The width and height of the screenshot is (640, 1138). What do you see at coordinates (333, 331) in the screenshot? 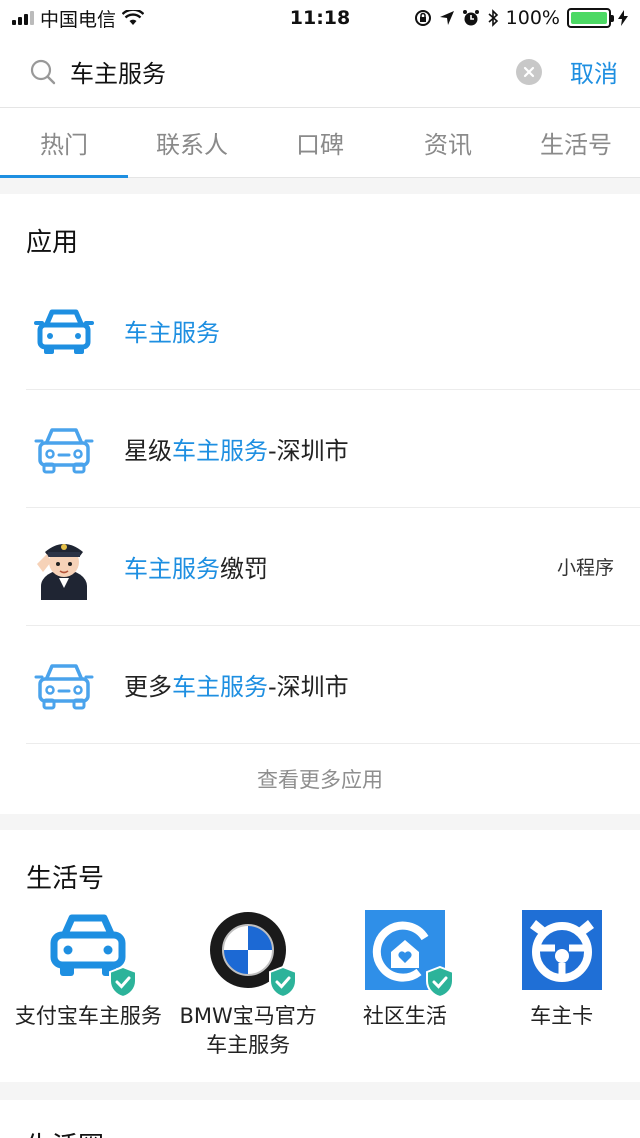
I see `app-row: 车主服务` at bounding box center [333, 331].